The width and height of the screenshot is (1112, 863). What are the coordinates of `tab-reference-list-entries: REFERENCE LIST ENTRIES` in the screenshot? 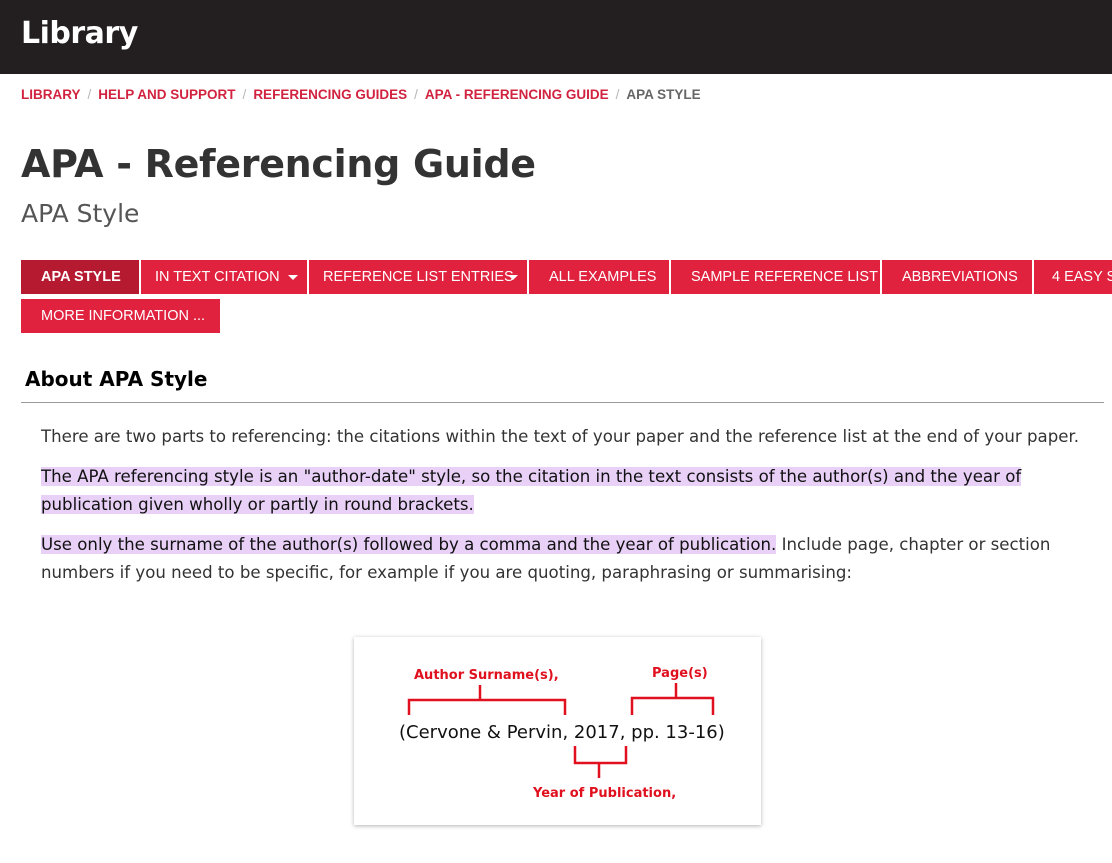 It's located at (418, 277).